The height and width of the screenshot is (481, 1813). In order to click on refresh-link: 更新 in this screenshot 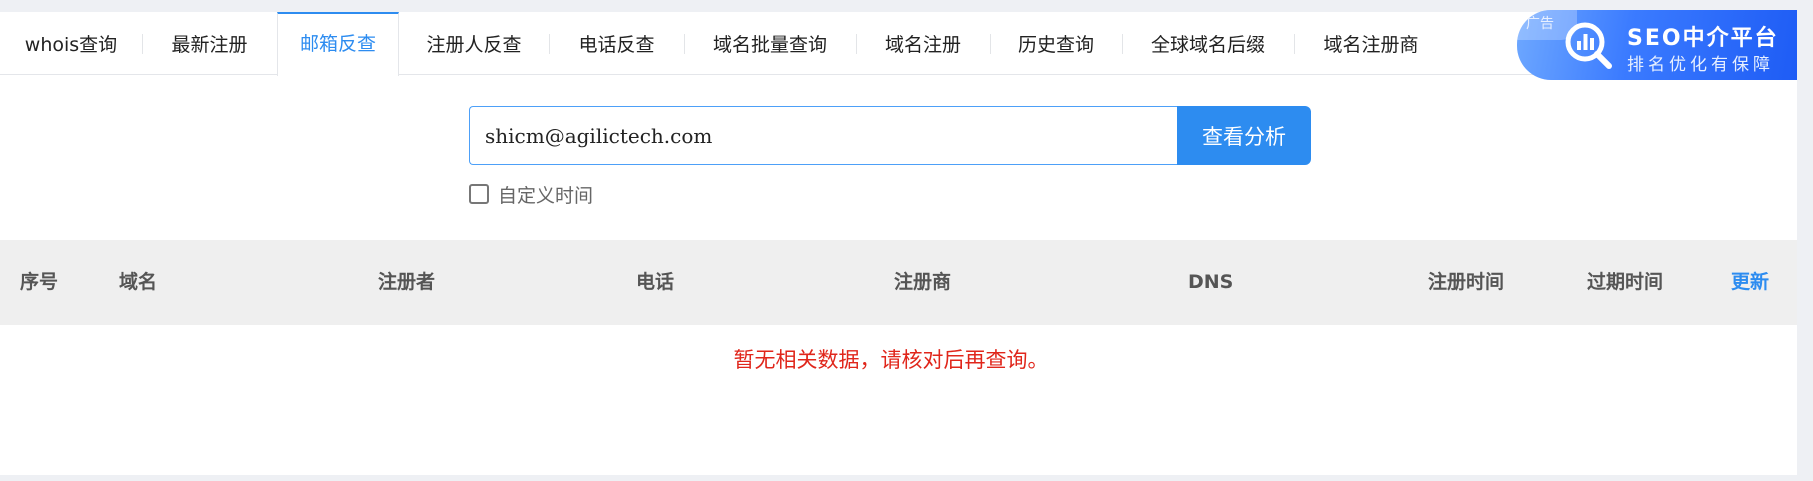, I will do `click(1750, 282)`.